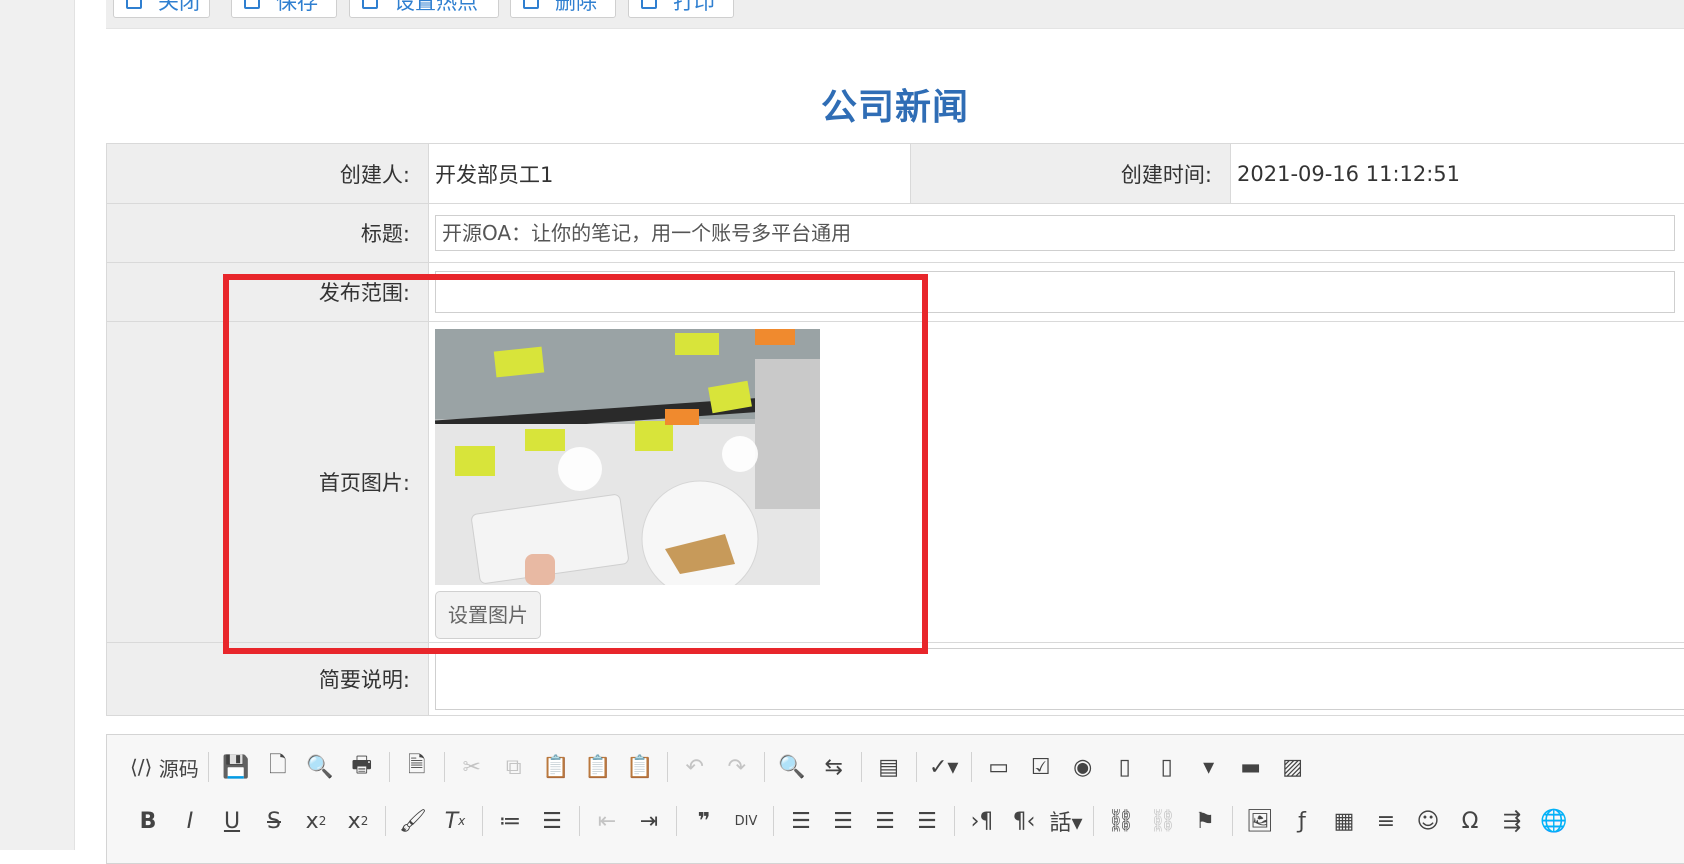 This screenshot has width=1684, height=864. Describe the element at coordinates (563, 9) in the screenshot. I see `delete-button: 删除` at that location.